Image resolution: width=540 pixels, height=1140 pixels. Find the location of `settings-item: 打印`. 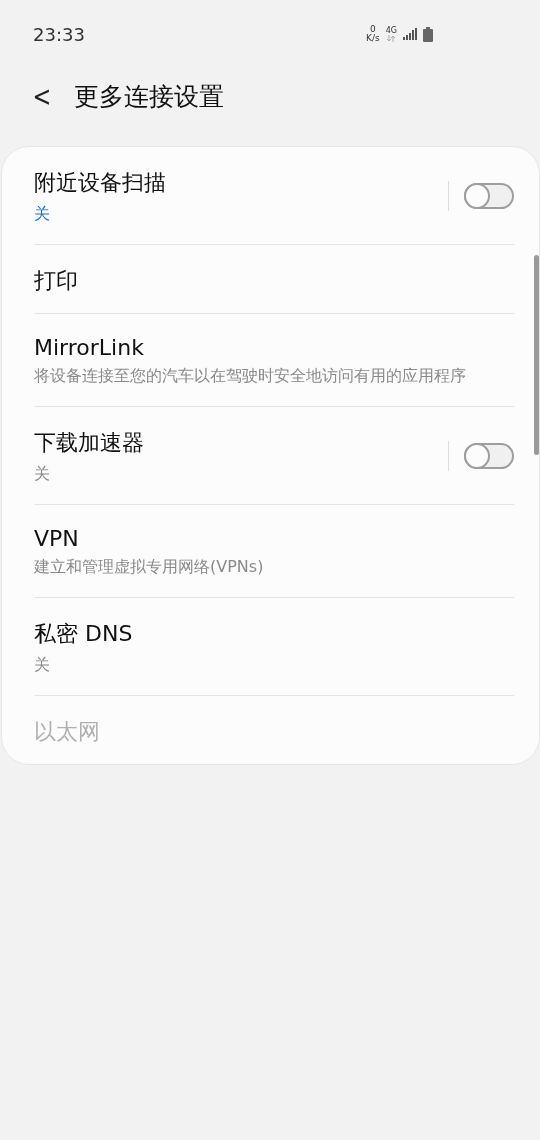

settings-item: 打印 is located at coordinates (274, 279).